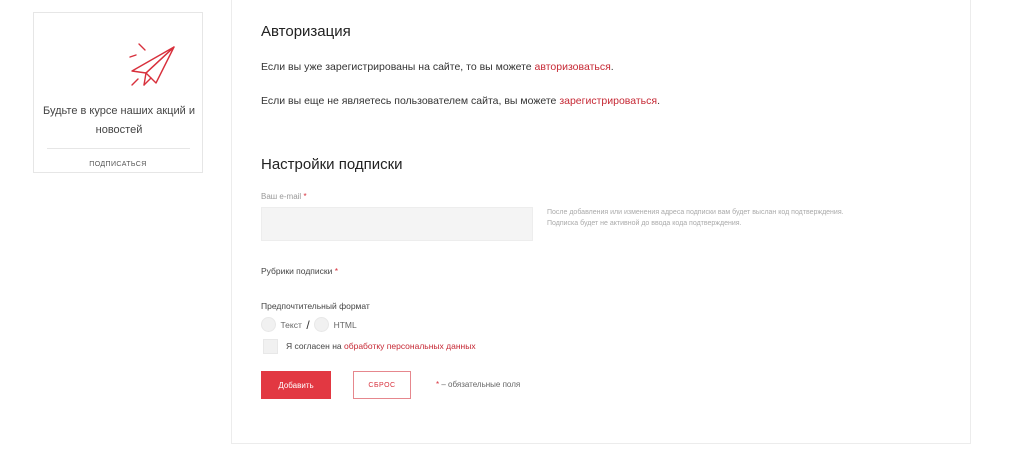 The width and height of the screenshot is (1024, 449). I want to click on auth-register-suffix: ., so click(658, 101).